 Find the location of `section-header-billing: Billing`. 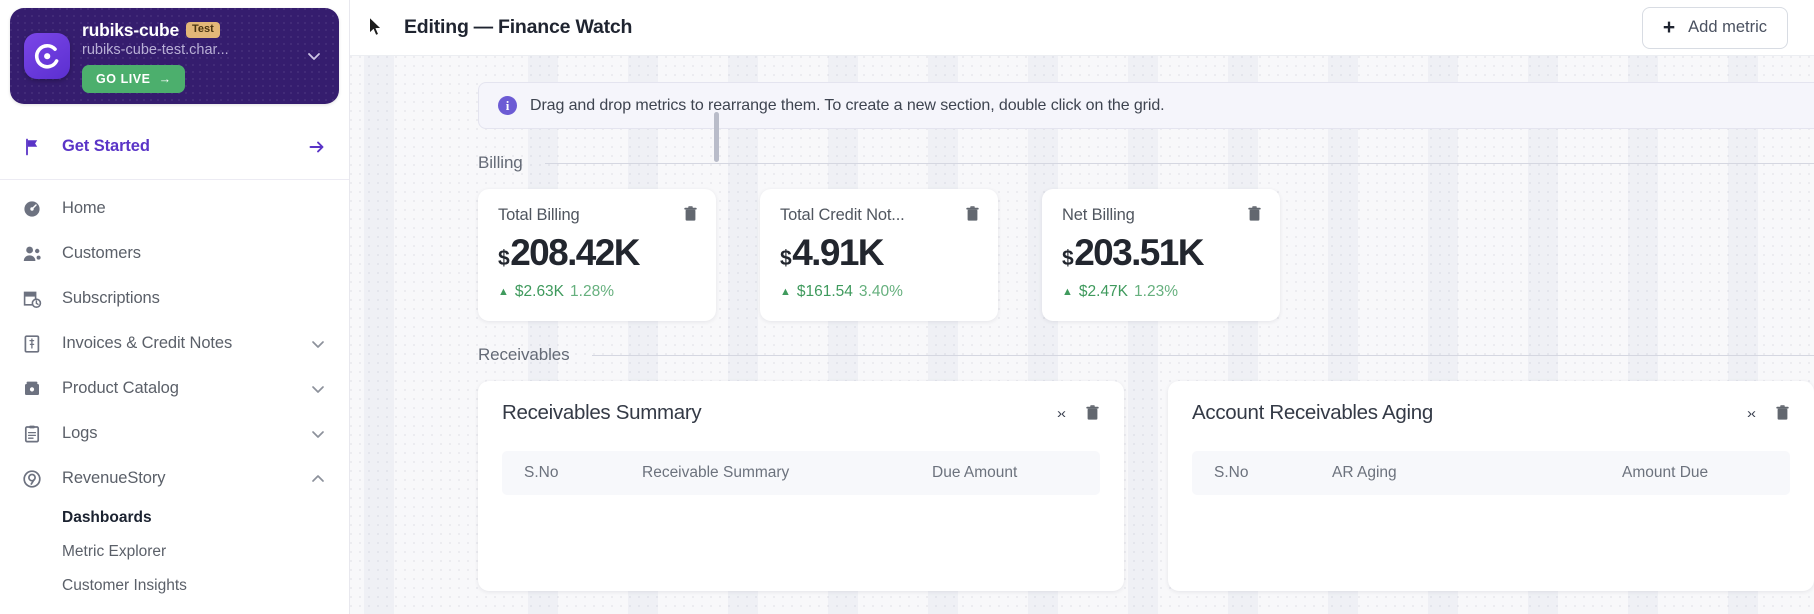

section-header-billing: Billing is located at coordinates (1146, 163).